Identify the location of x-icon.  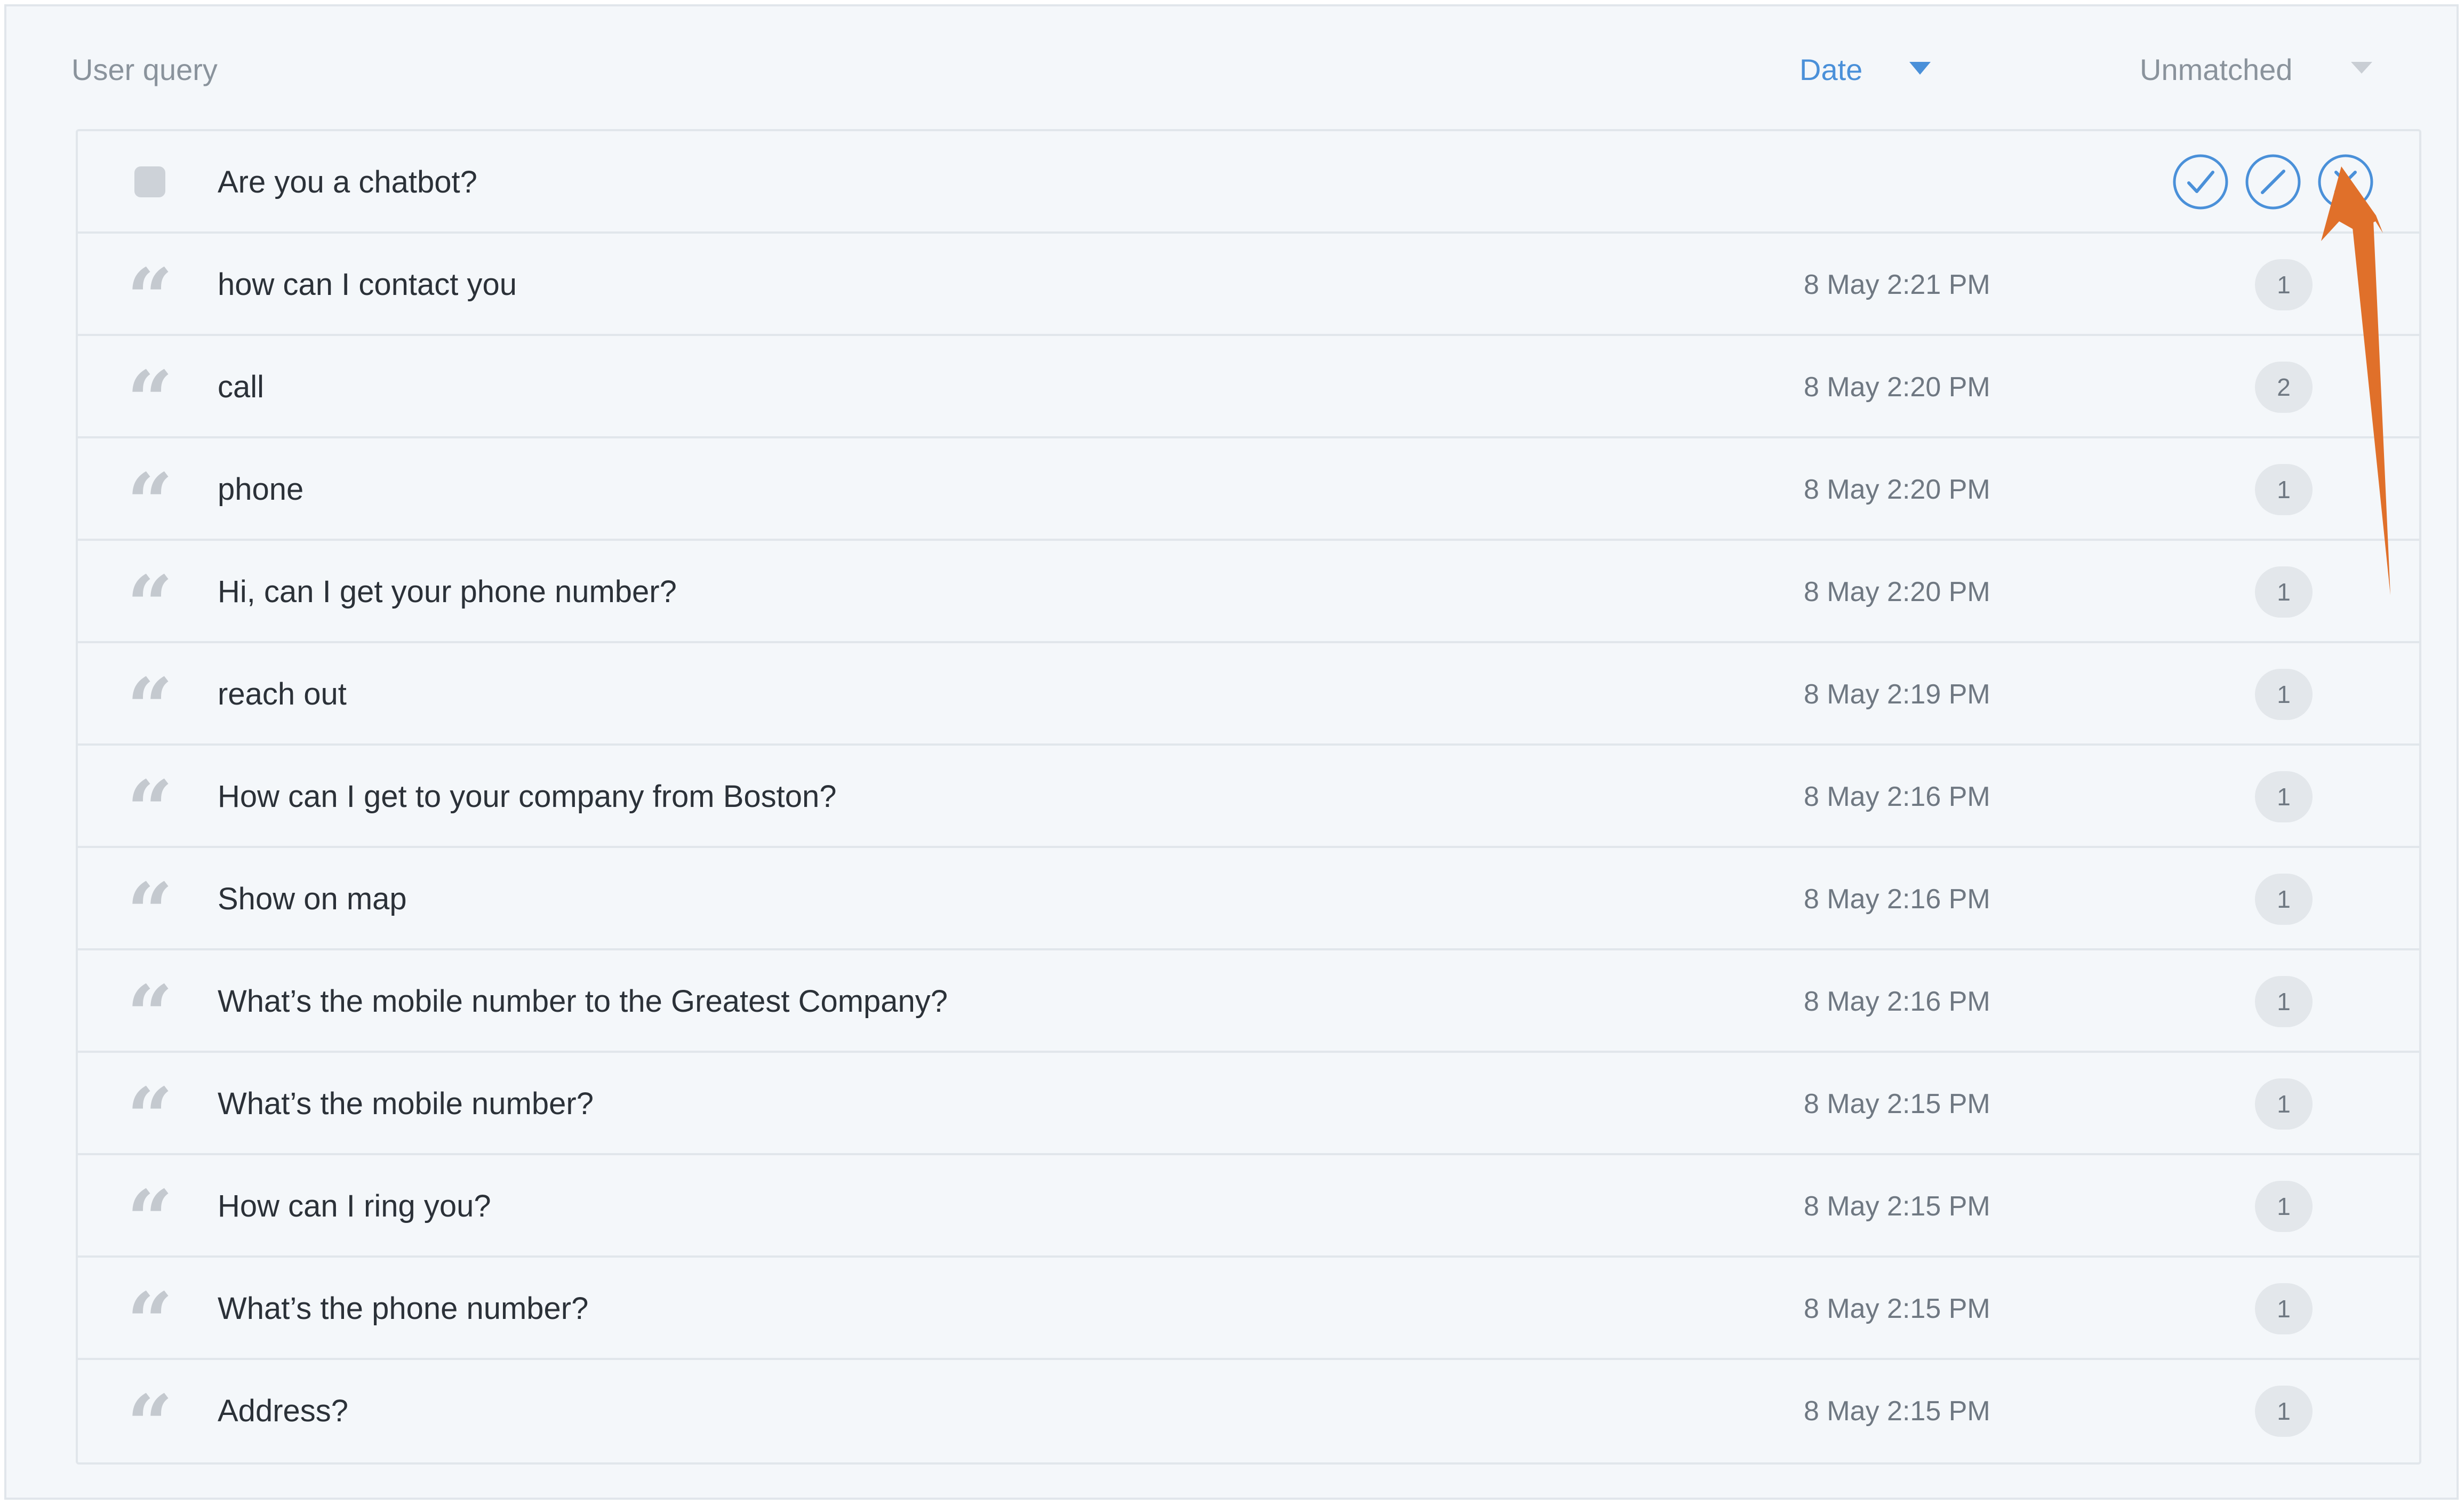
(2345, 182).